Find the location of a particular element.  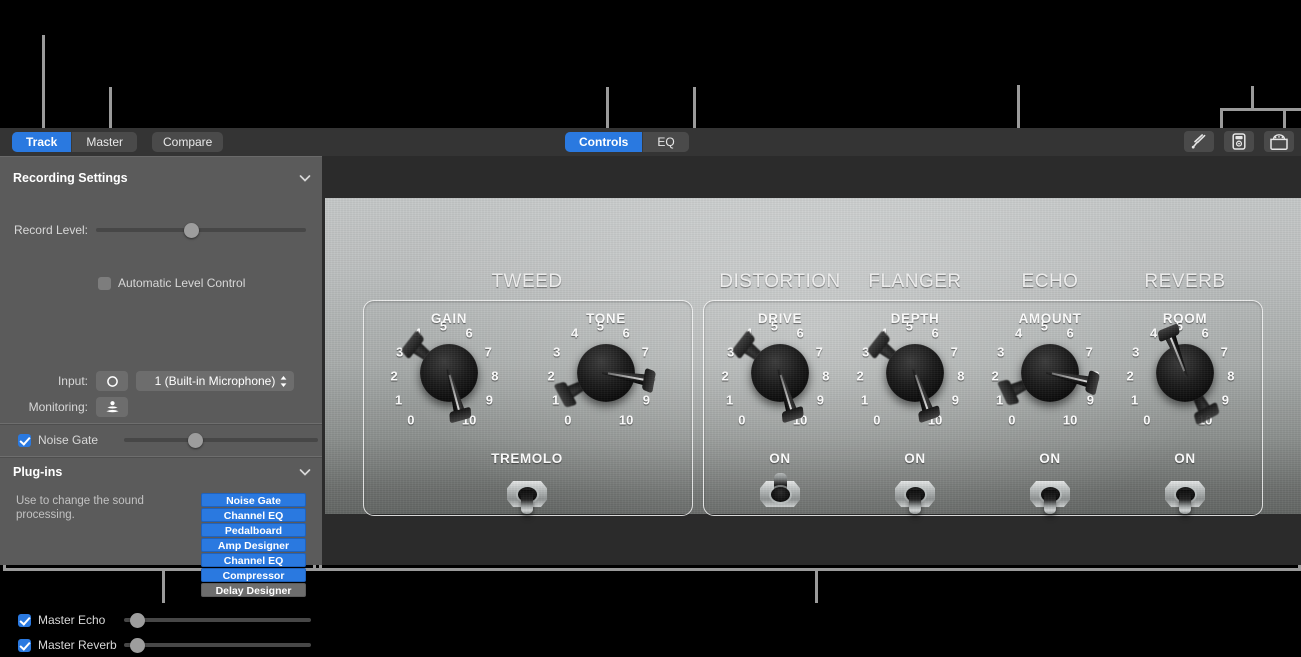

tuner-button is located at coordinates (1199, 141).